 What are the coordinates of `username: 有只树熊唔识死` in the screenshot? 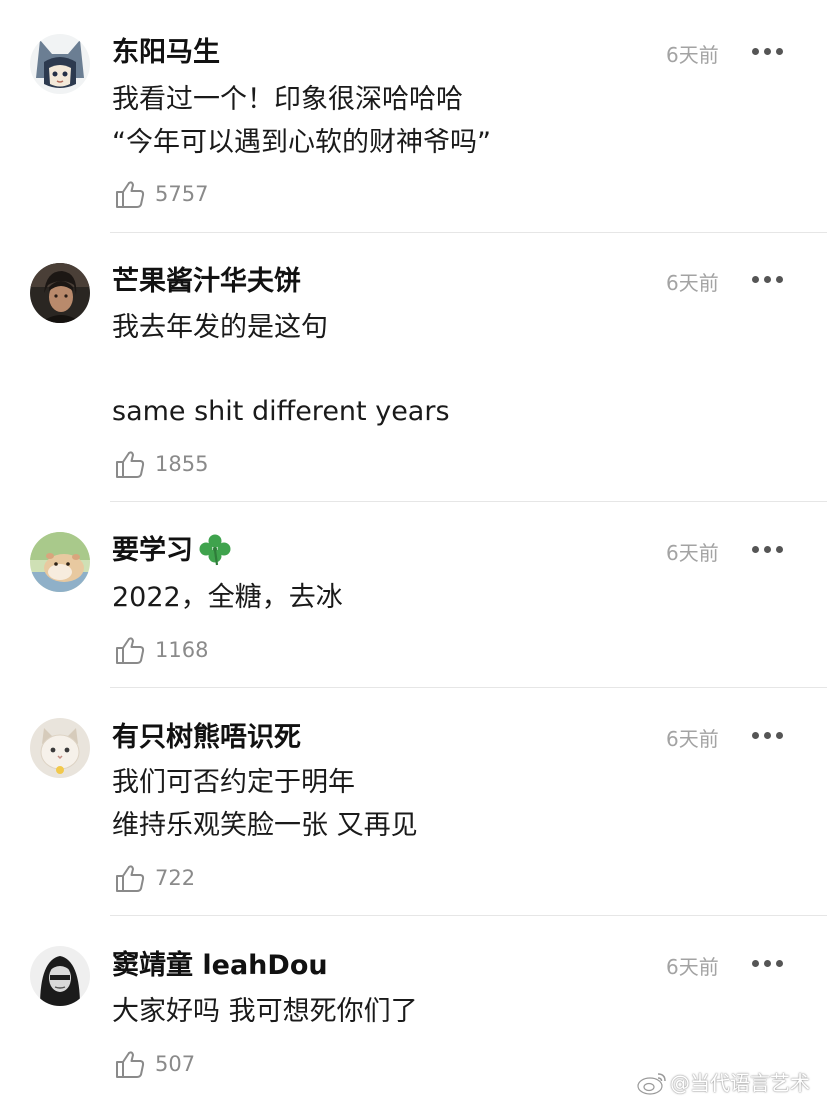 It's located at (206, 738).